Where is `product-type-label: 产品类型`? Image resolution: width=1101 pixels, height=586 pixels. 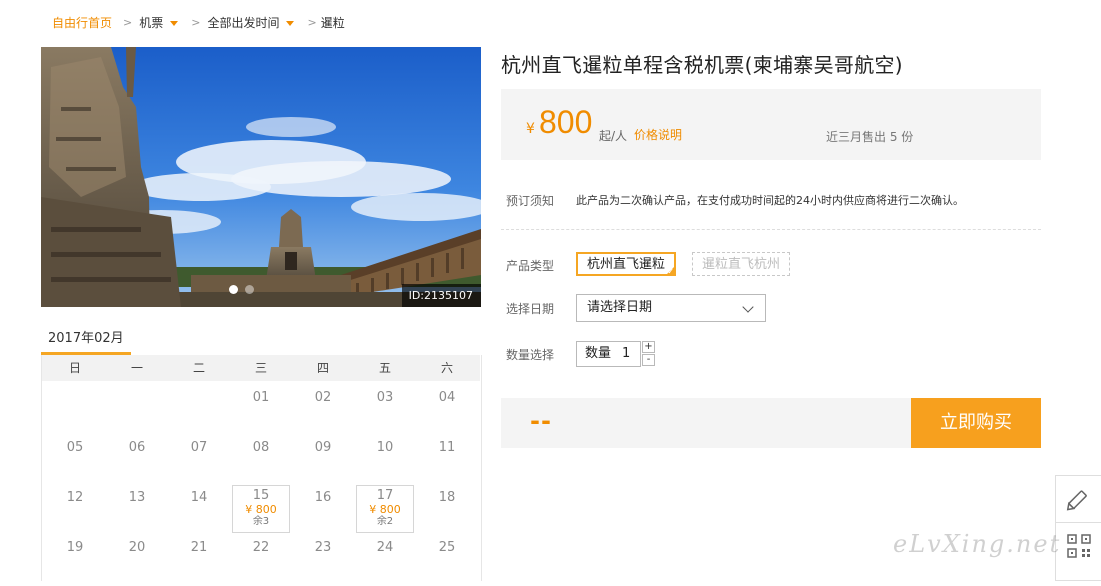
product-type-label: 产品类型 is located at coordinates (530, 266).